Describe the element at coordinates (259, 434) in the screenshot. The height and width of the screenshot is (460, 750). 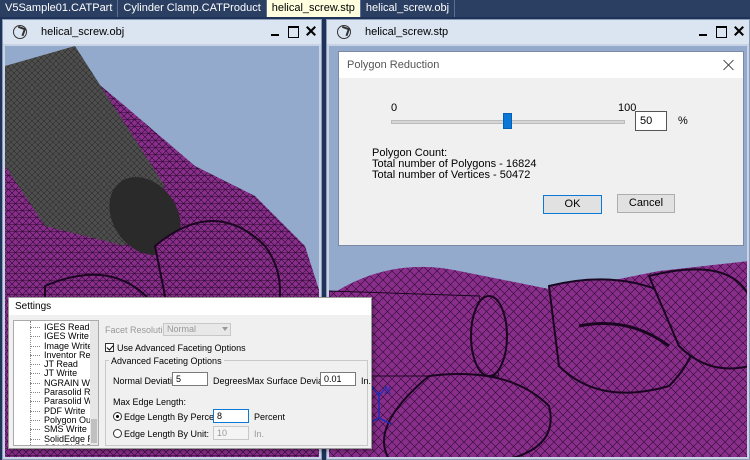
I see `edge-by-unit-unit: In.` at that location.